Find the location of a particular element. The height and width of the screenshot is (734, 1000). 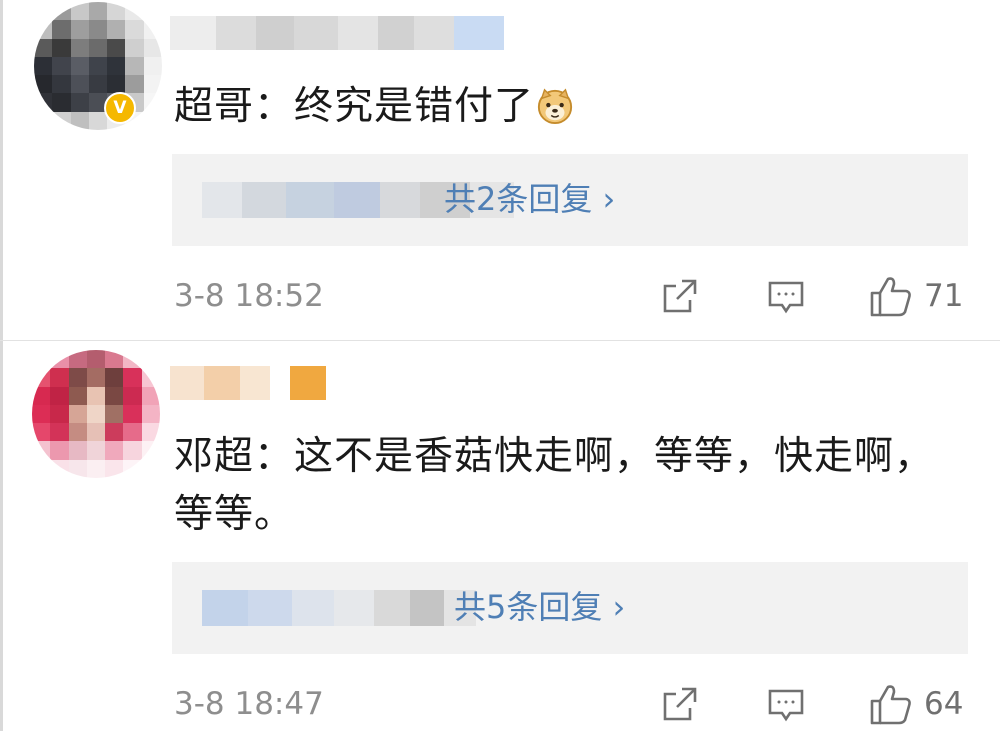

like-count: 64 is located at coordinates (944, 704).